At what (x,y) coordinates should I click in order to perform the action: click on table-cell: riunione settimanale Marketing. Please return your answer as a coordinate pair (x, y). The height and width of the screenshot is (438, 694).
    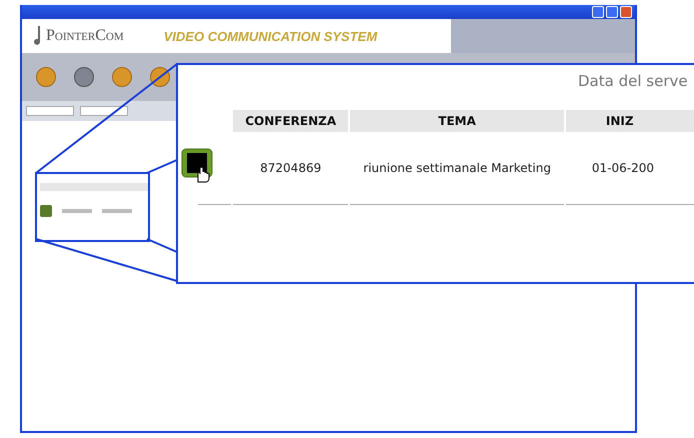
    Looking at the image, I should click on (457, 168).